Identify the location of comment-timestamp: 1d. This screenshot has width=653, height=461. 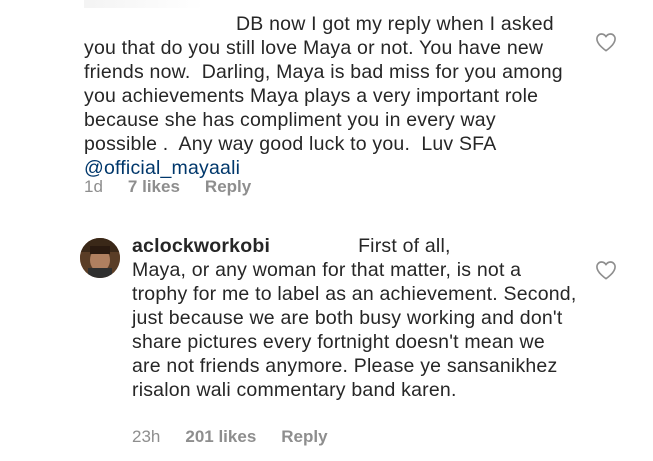
(93, 186).